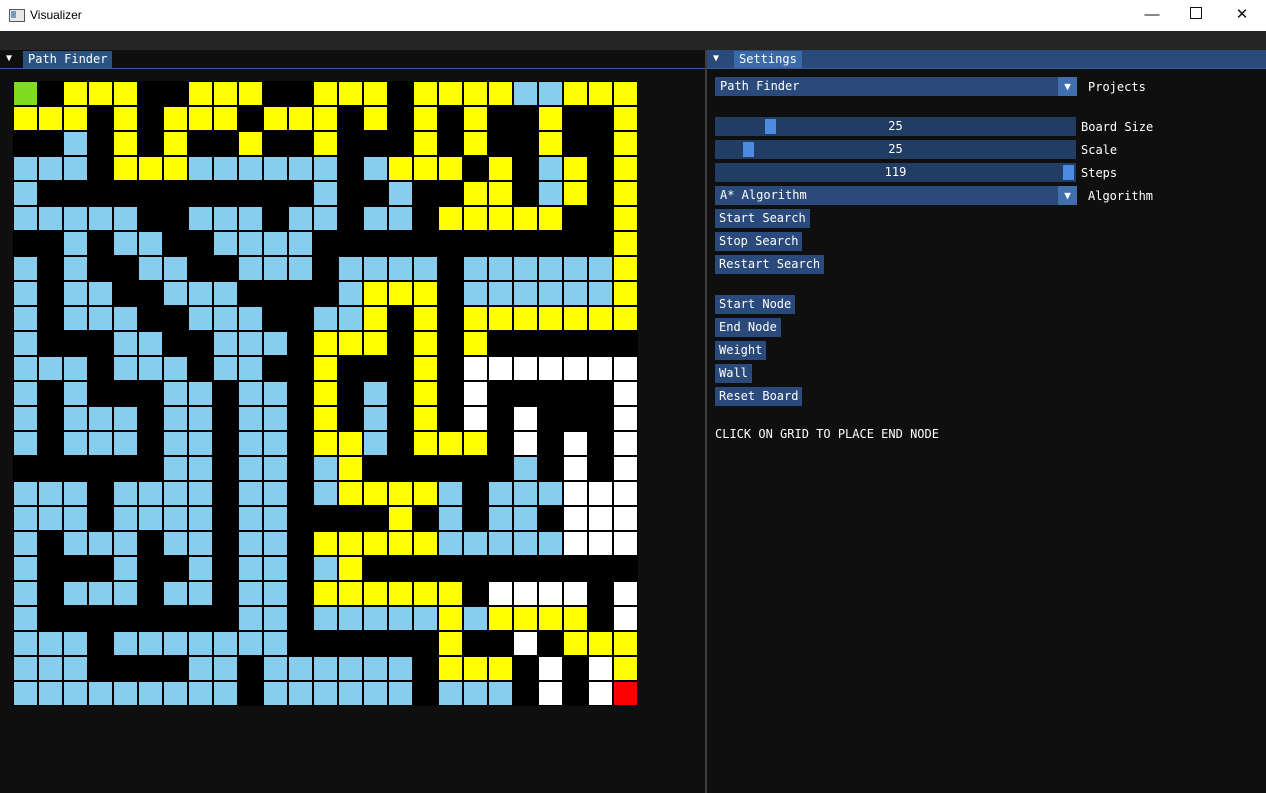 This screenshot has width=1266, height=793. What do you see at coordinates (1152, 15) in the screenshot?
I see `minimize-button: —` at bounding box center [1152, 15].